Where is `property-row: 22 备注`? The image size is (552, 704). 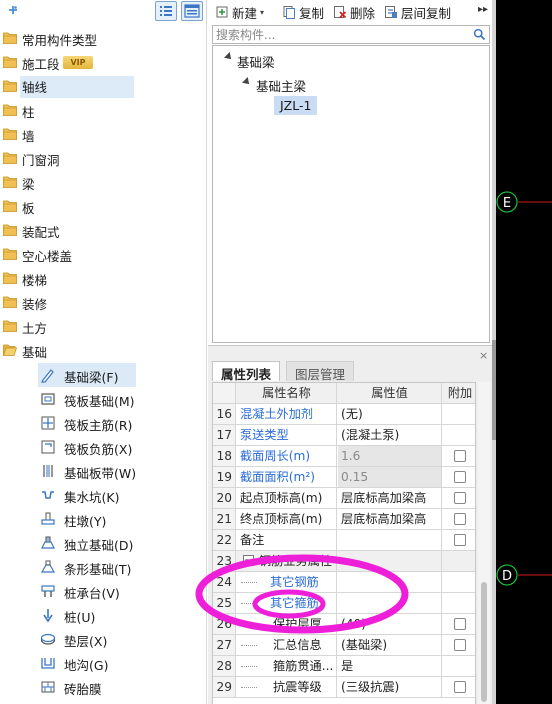 property-row: 22 备注 is located at coordinates (344, 540).